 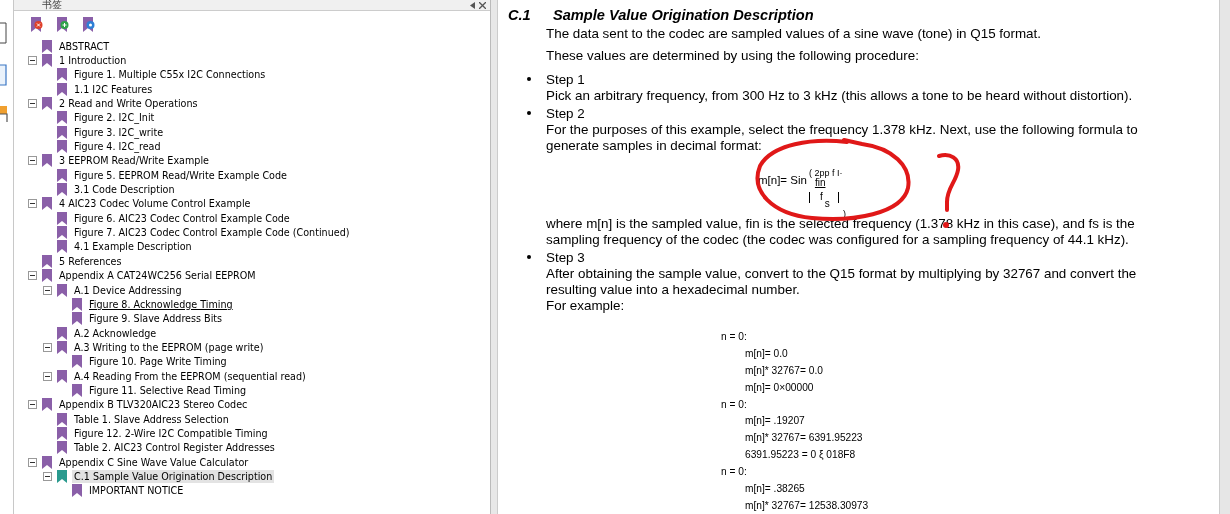 What do you see at coordinates (170, 75) in the screenshot?
I see `bookmark-item: Figure 1. Multiple C55x I2C Connections` at bounding box center [170, 75].